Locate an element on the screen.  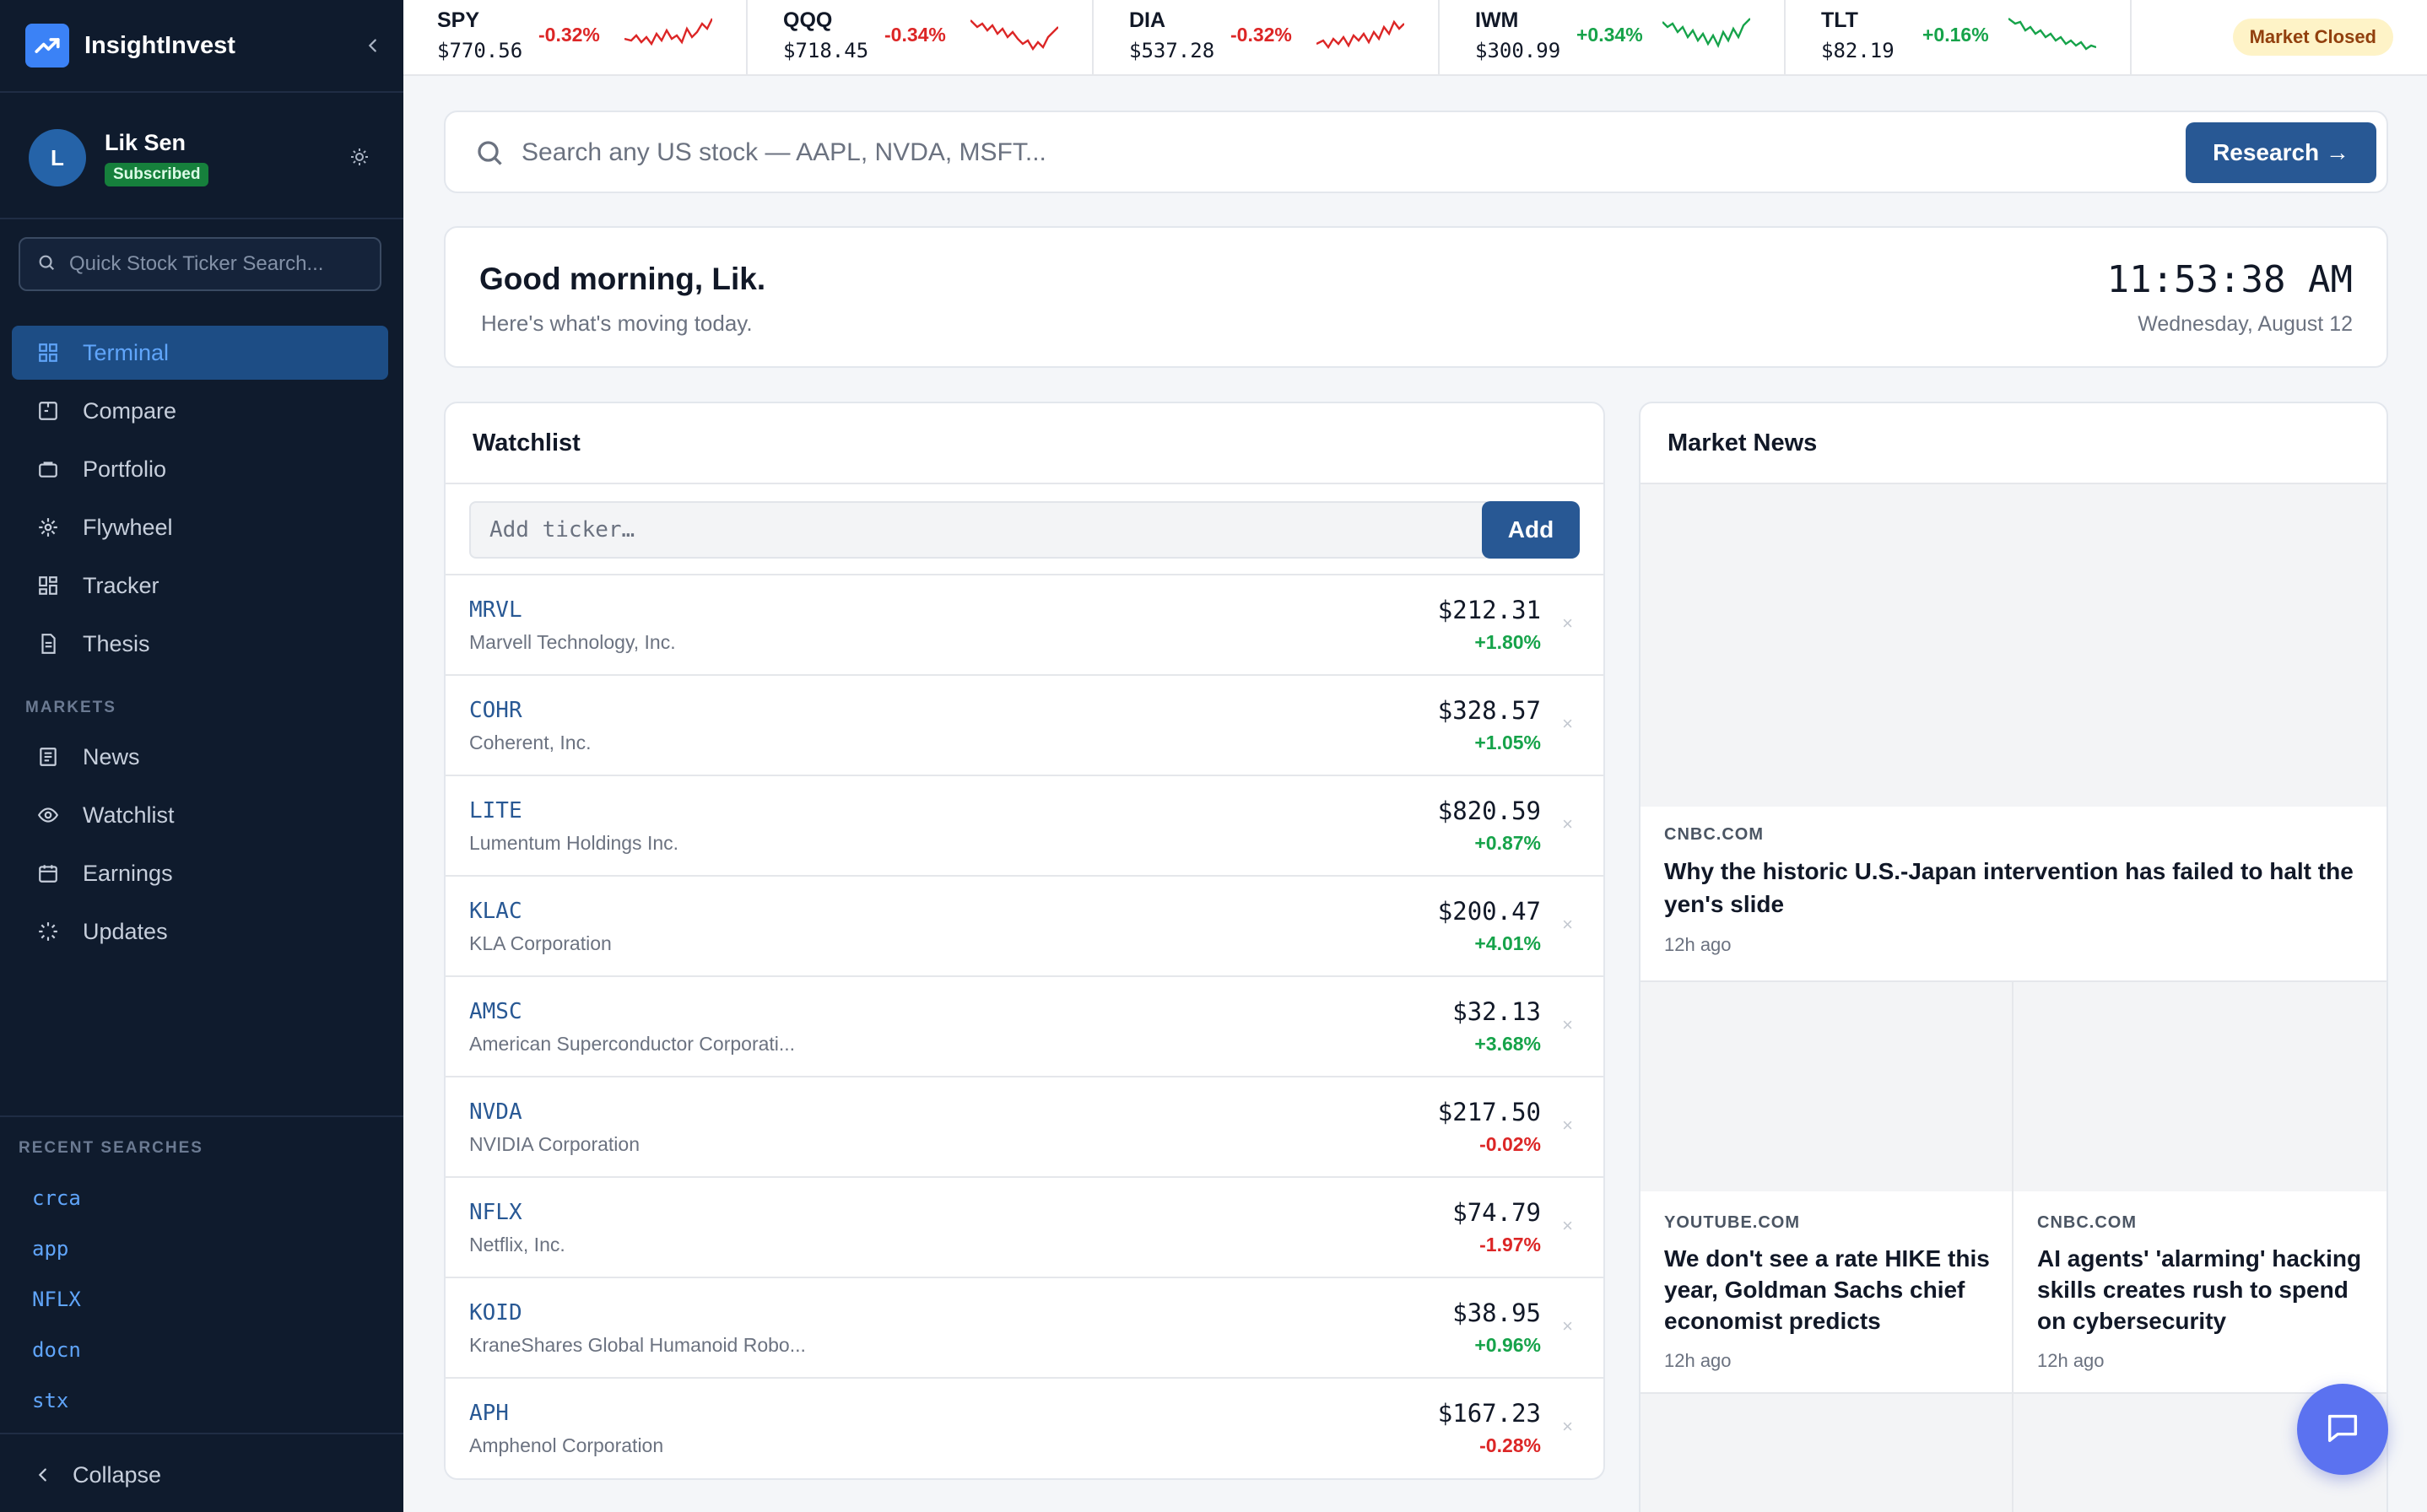
calendar-icon is located at coordinates (48, 873).